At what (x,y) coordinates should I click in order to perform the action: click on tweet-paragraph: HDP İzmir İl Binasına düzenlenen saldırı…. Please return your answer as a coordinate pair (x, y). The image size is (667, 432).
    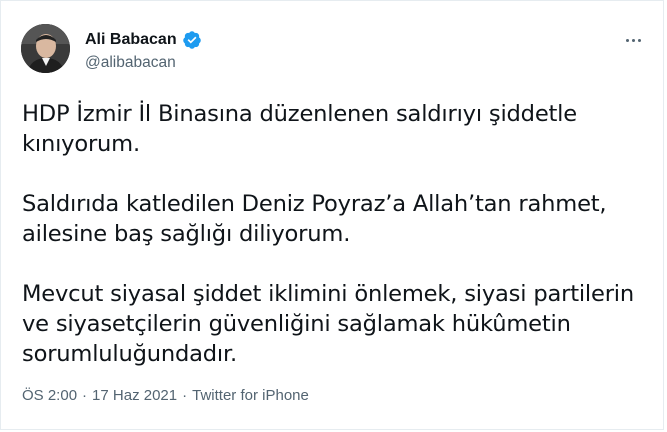
    Looking at the image, I should click on (299, 129).